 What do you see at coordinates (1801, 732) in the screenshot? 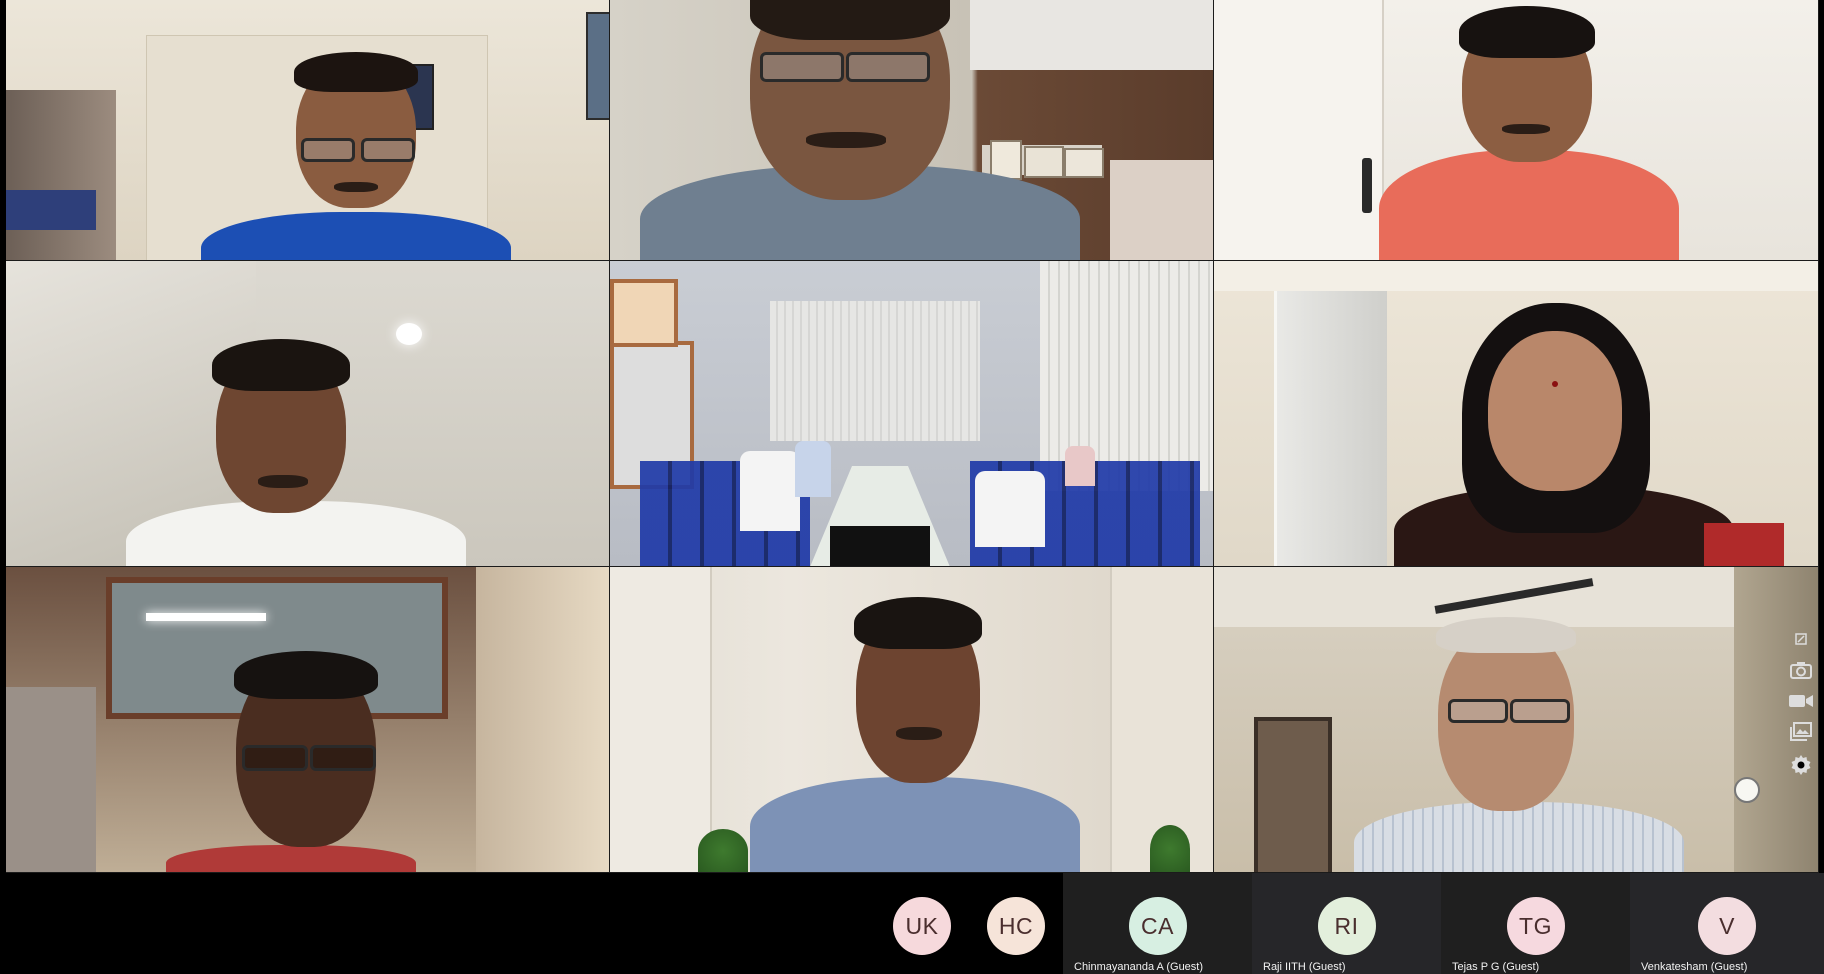
I see `gallery-icon` at bounding box center [1801, 732].